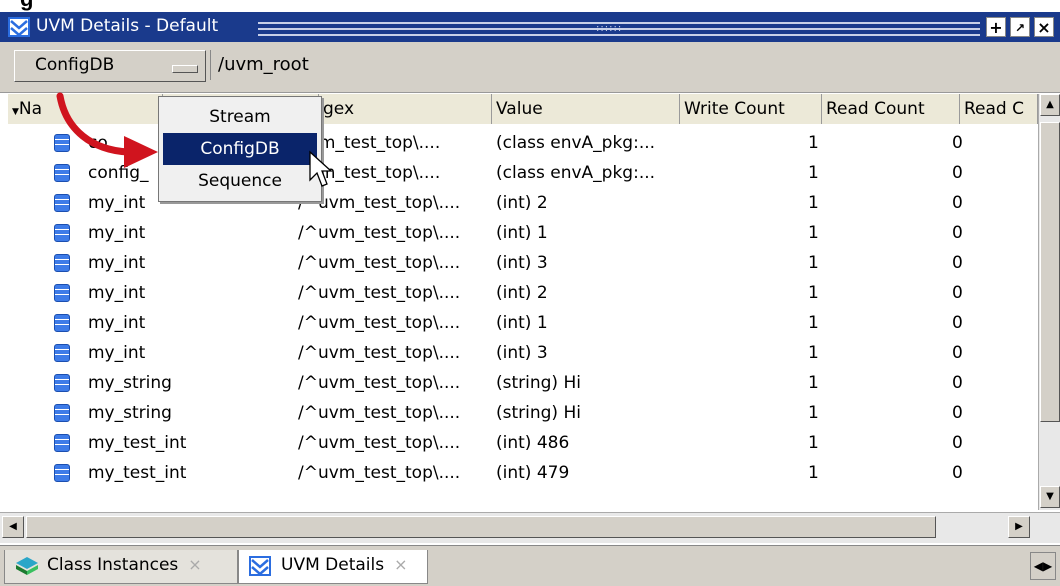 Image resolution: width=1060 pixels, height=586 pixels. I want to click on dropdown-indicator-icon, so click(185, 69).